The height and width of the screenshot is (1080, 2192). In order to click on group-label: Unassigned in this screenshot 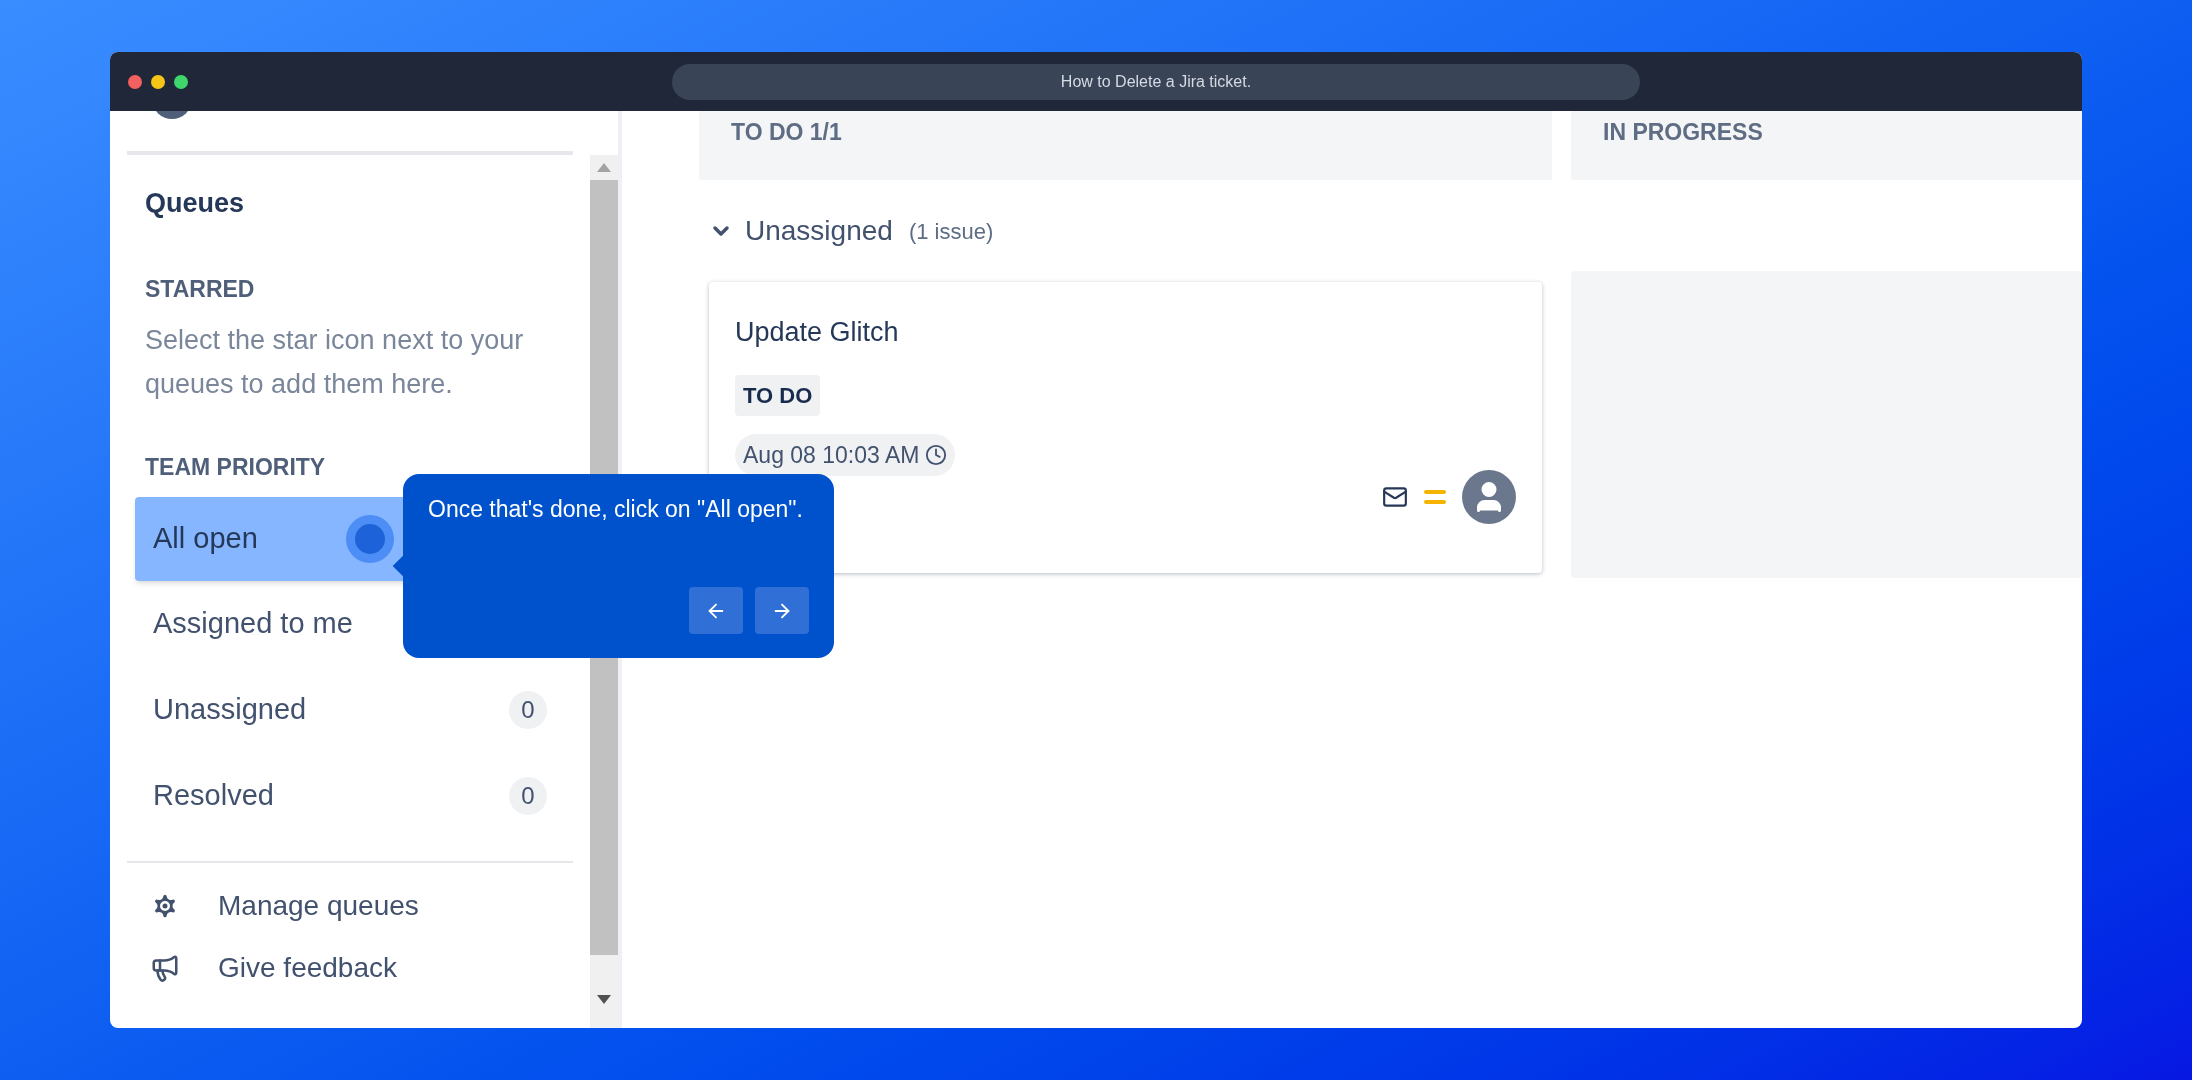, I will do `click(819, 231)`.